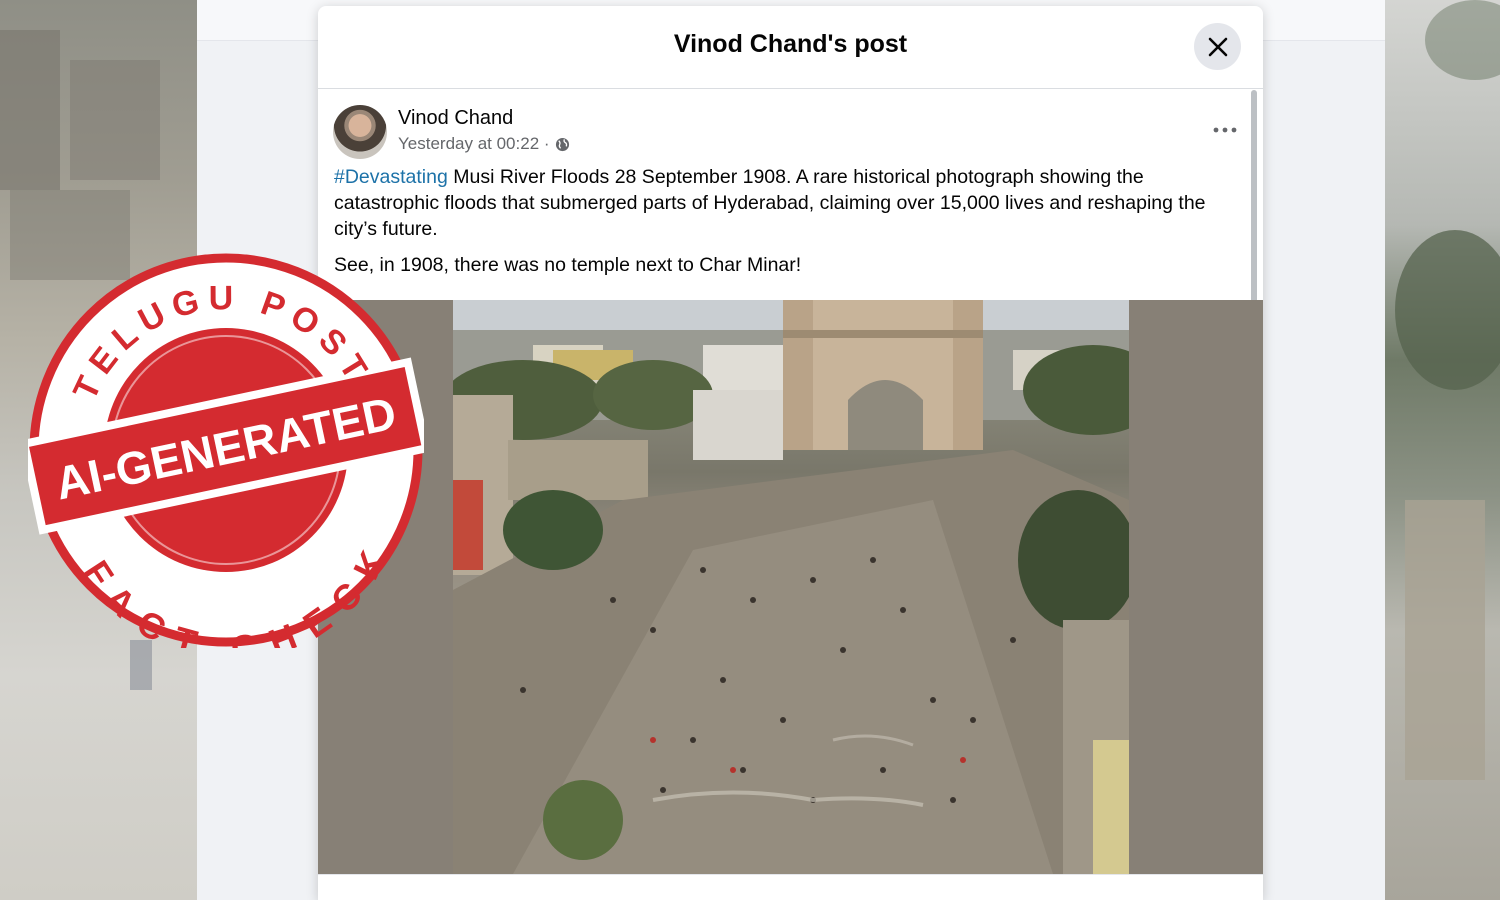  Describe the element at coordinates (455, 118) in the screenshot. I see `author-name: Vinod Chand` at that location.